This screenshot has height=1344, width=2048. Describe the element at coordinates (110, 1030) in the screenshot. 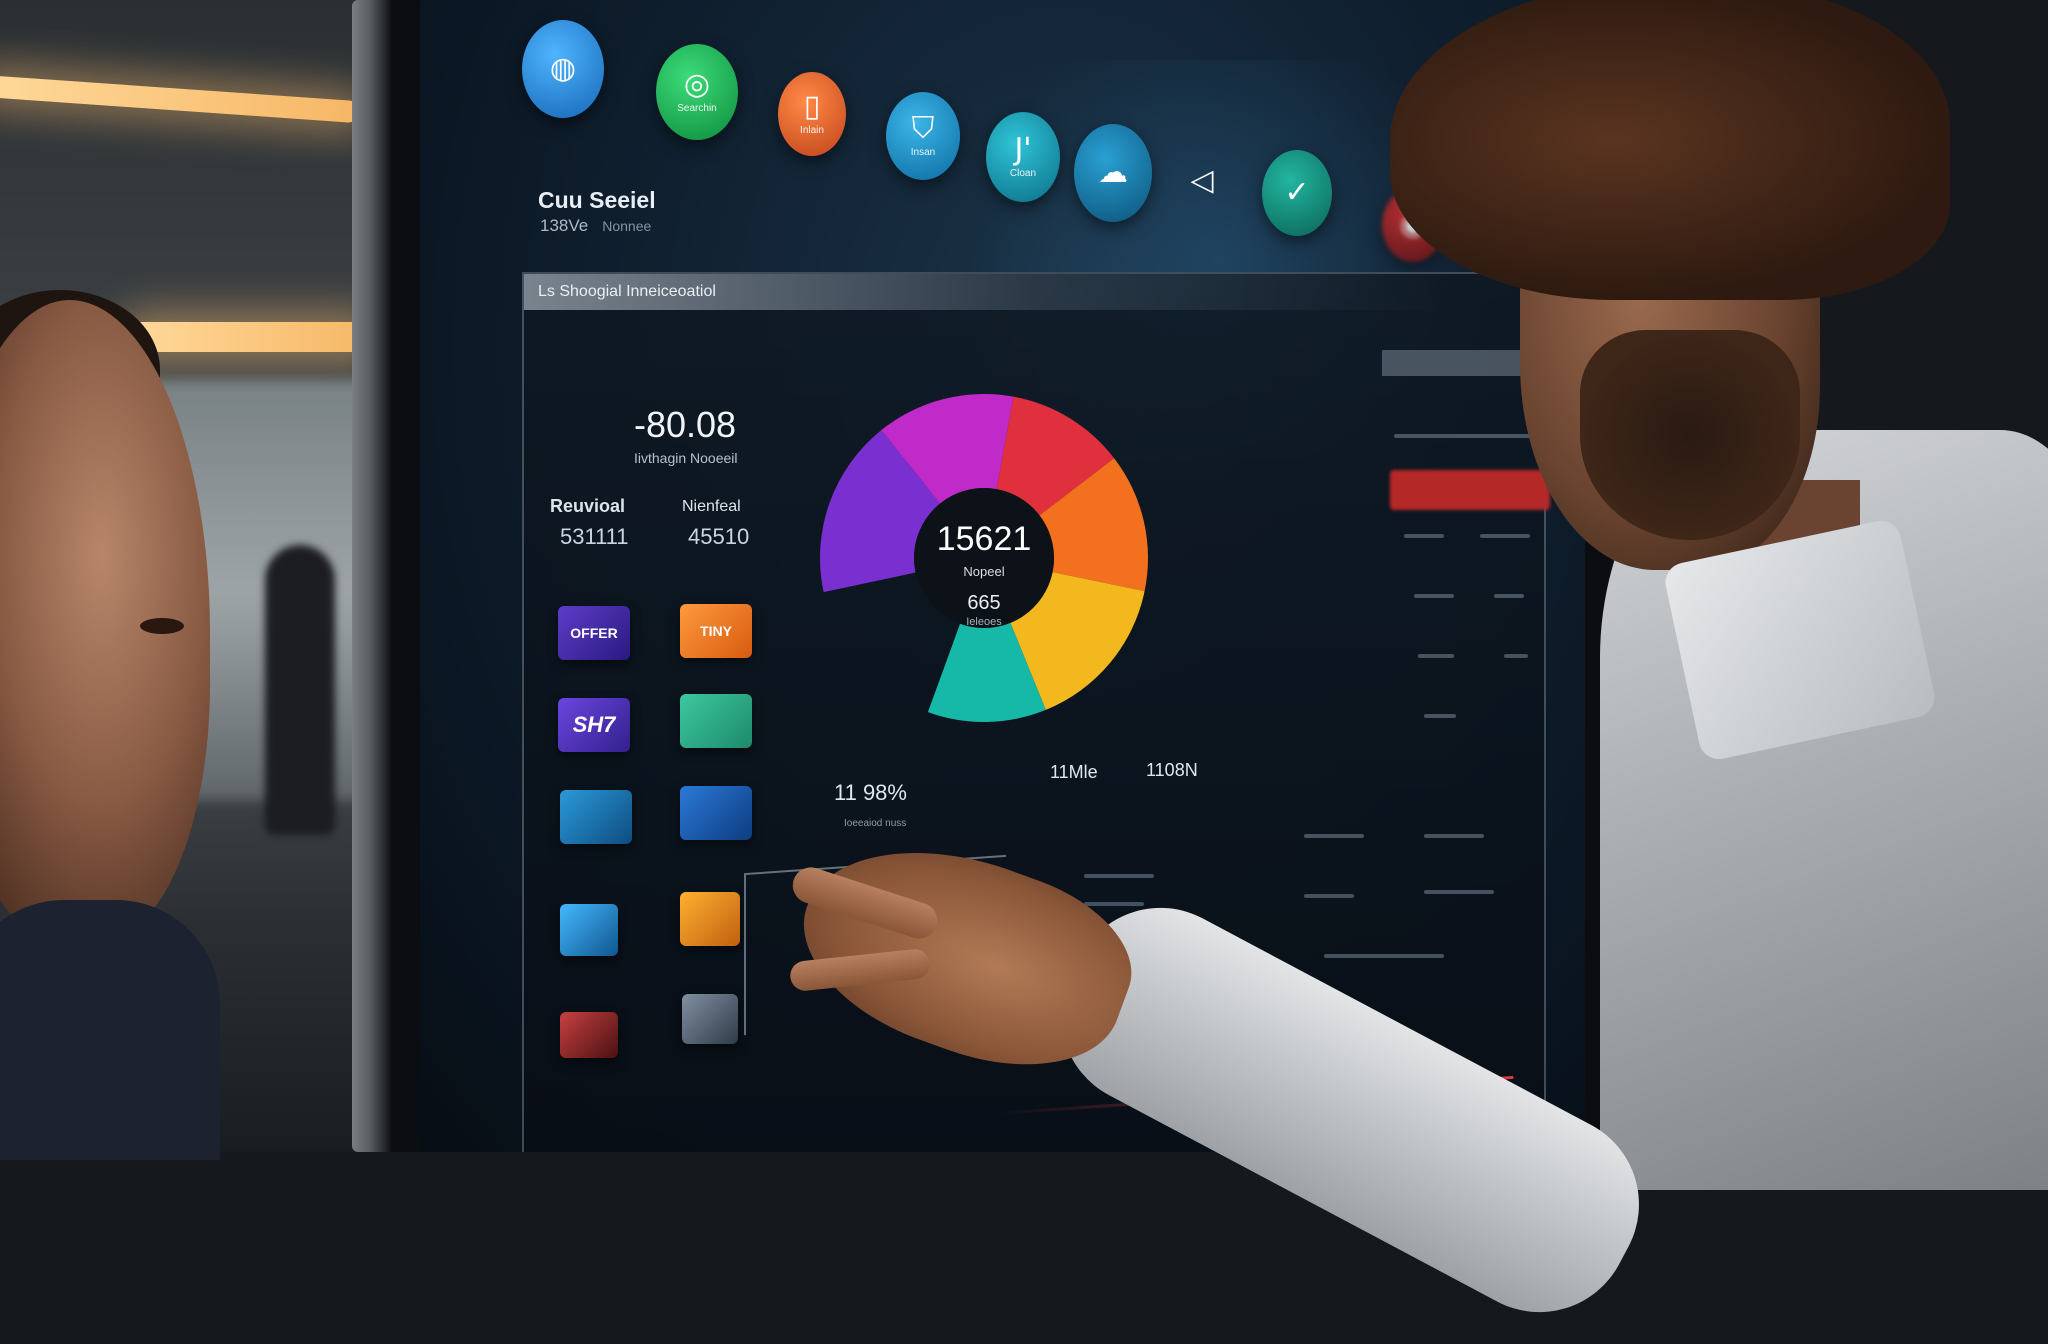

I see `woman-shirt` at that location.